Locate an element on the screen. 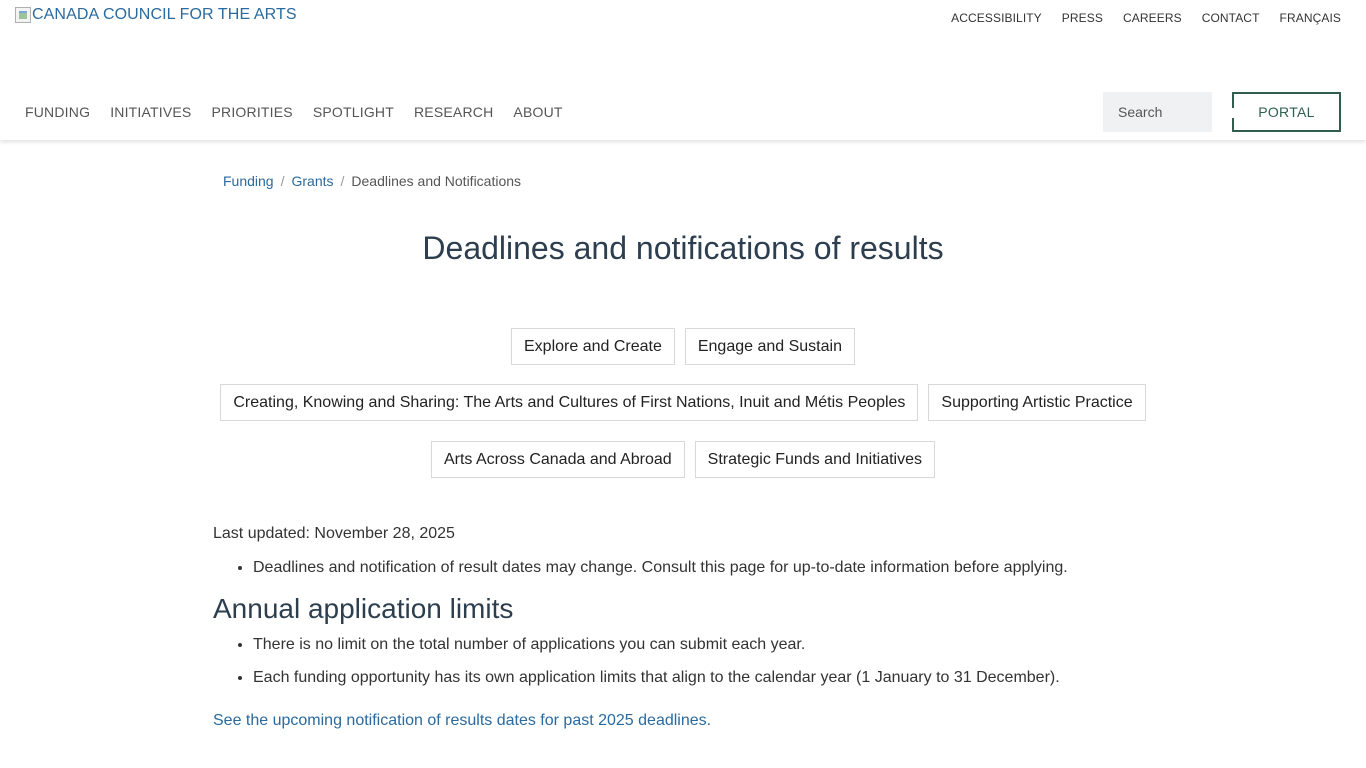 This screenshot has width=1366, height=768. nav-item-funding: FUNDING is located at coordinates (57, 112).